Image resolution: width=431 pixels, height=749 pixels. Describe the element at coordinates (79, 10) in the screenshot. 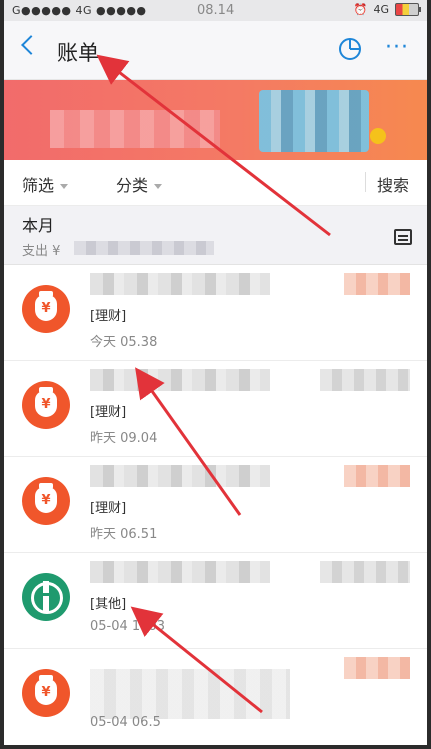

I see `signal-indicator: G●●●●● 4G ●●●●●` at that location.